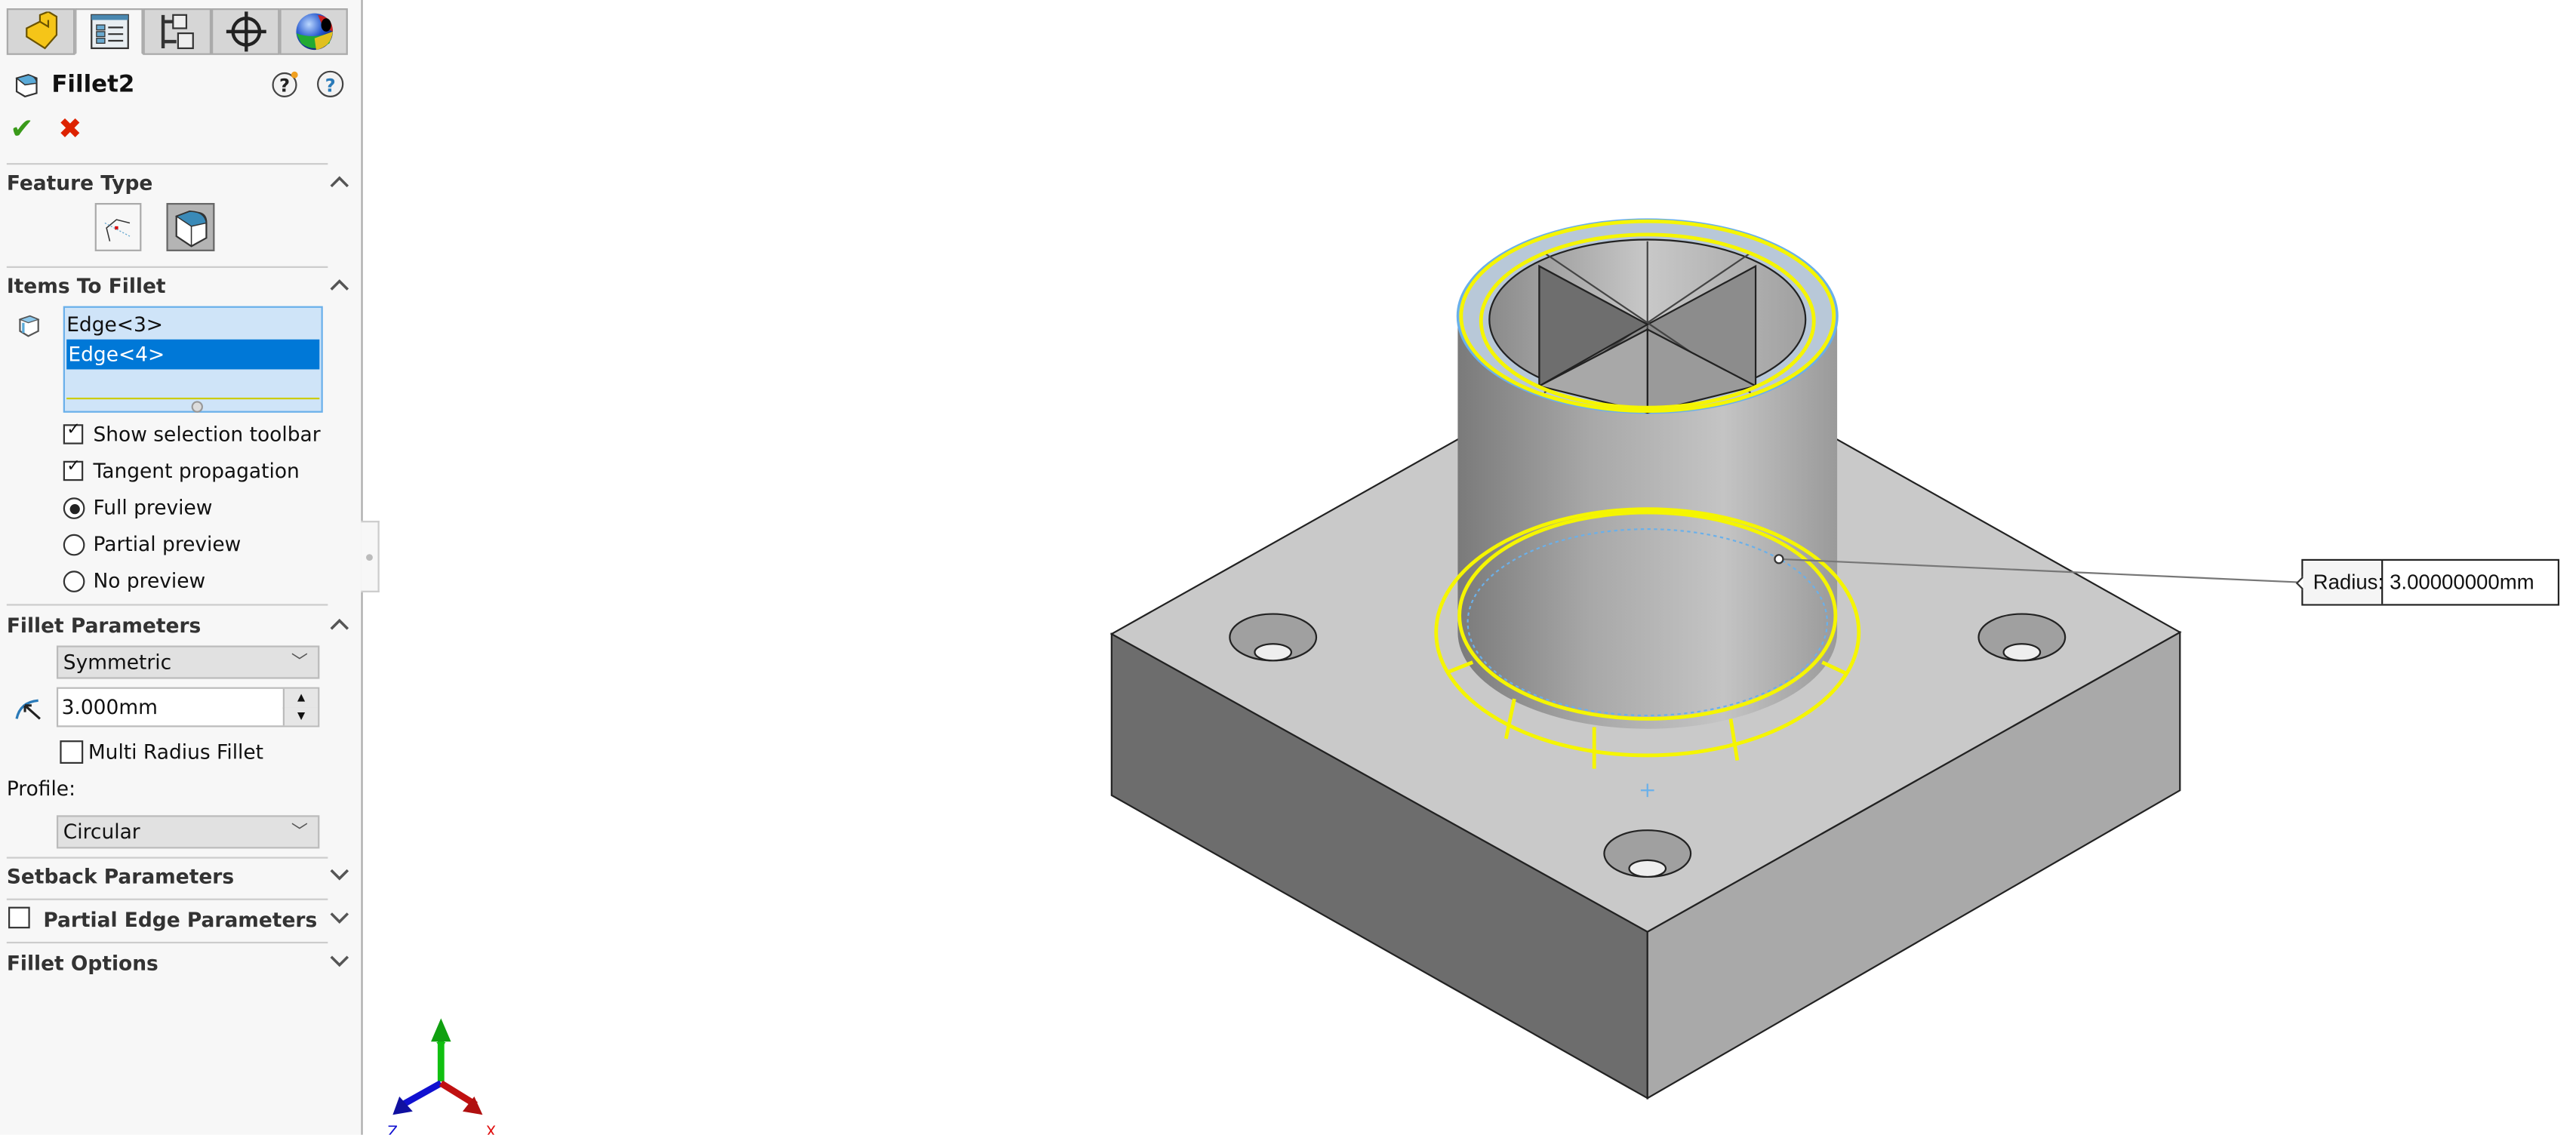 This screenshot has height=1135, width=2576. What do you see at coordinates (188, 662) in the screenshot?
I see `fillet-method-dropdown: Symmetric ﹀` at bounding box center [188, 662].